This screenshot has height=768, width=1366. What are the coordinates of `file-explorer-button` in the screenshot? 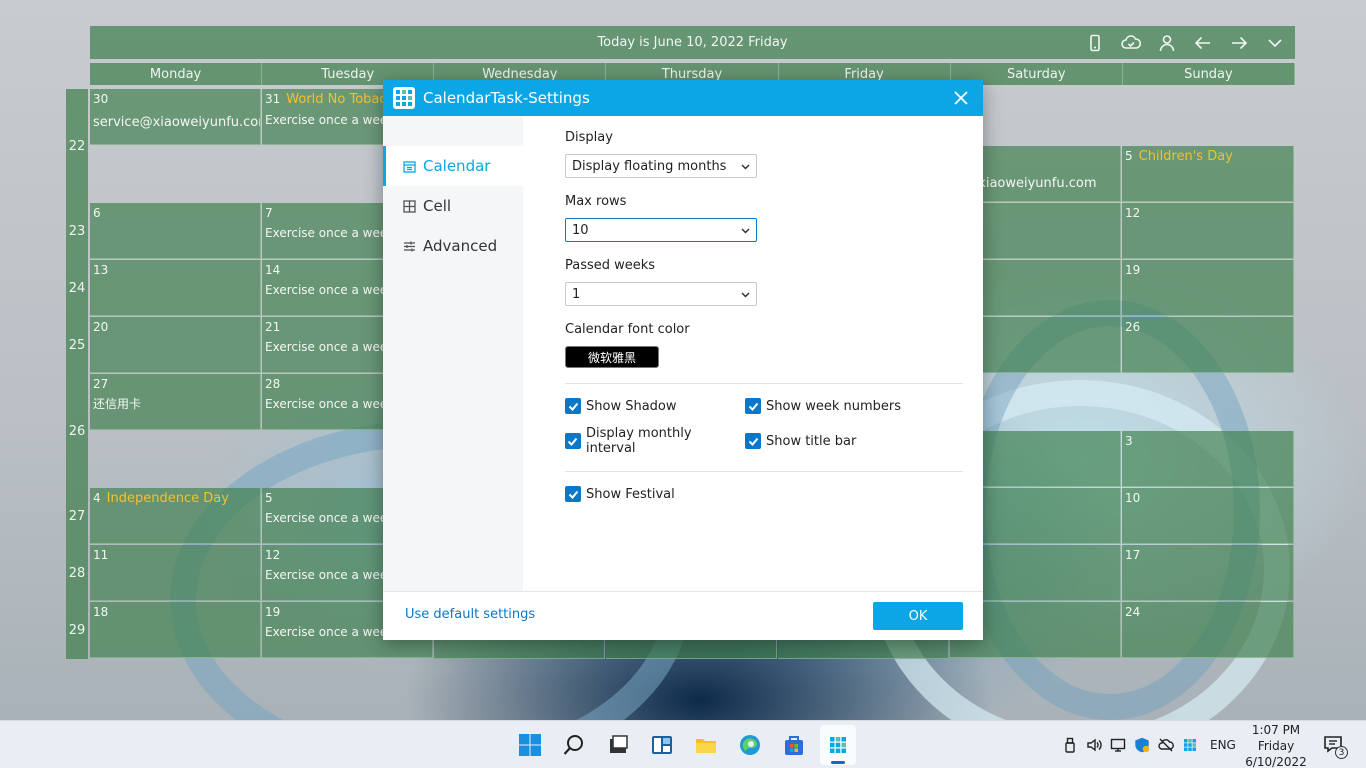 It's located at (706, 745).